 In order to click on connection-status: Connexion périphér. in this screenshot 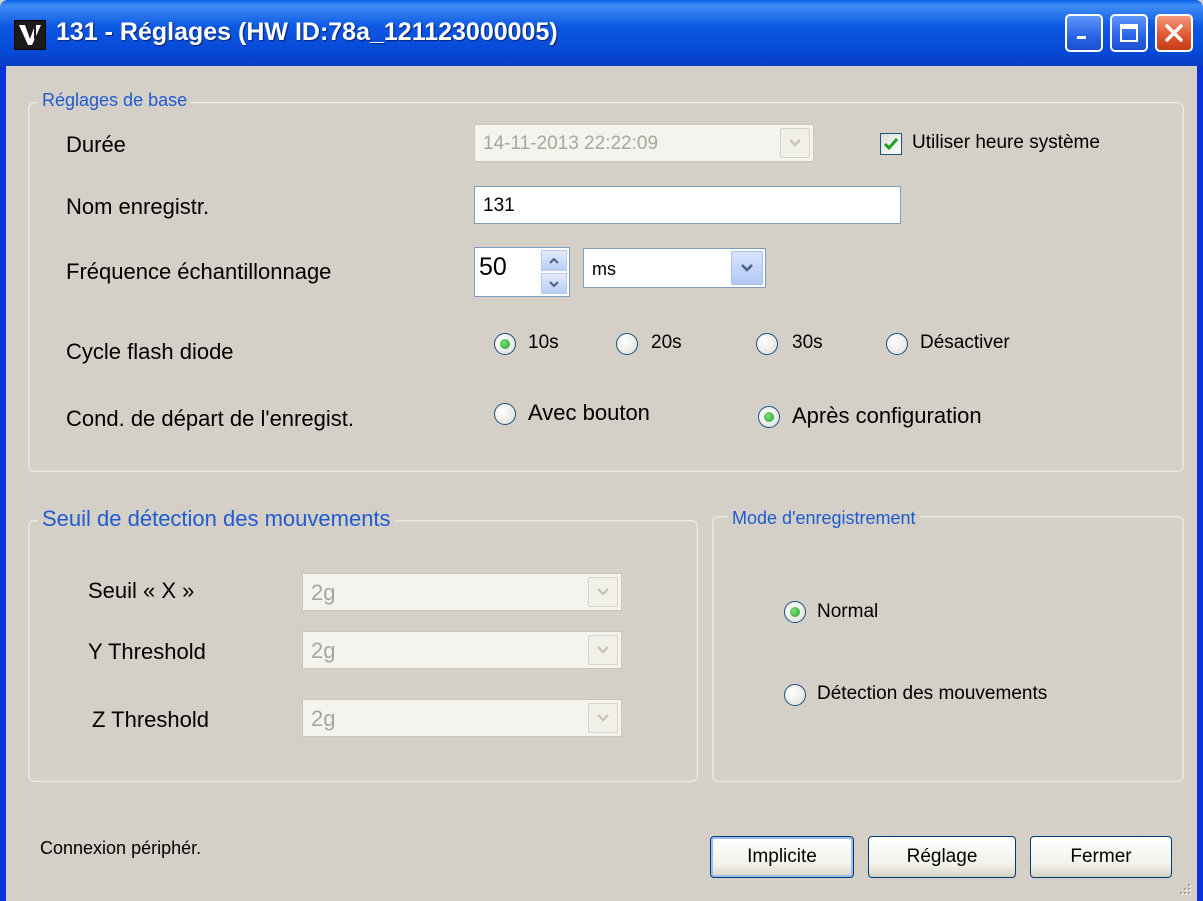, I will do `click(121, 848)`.